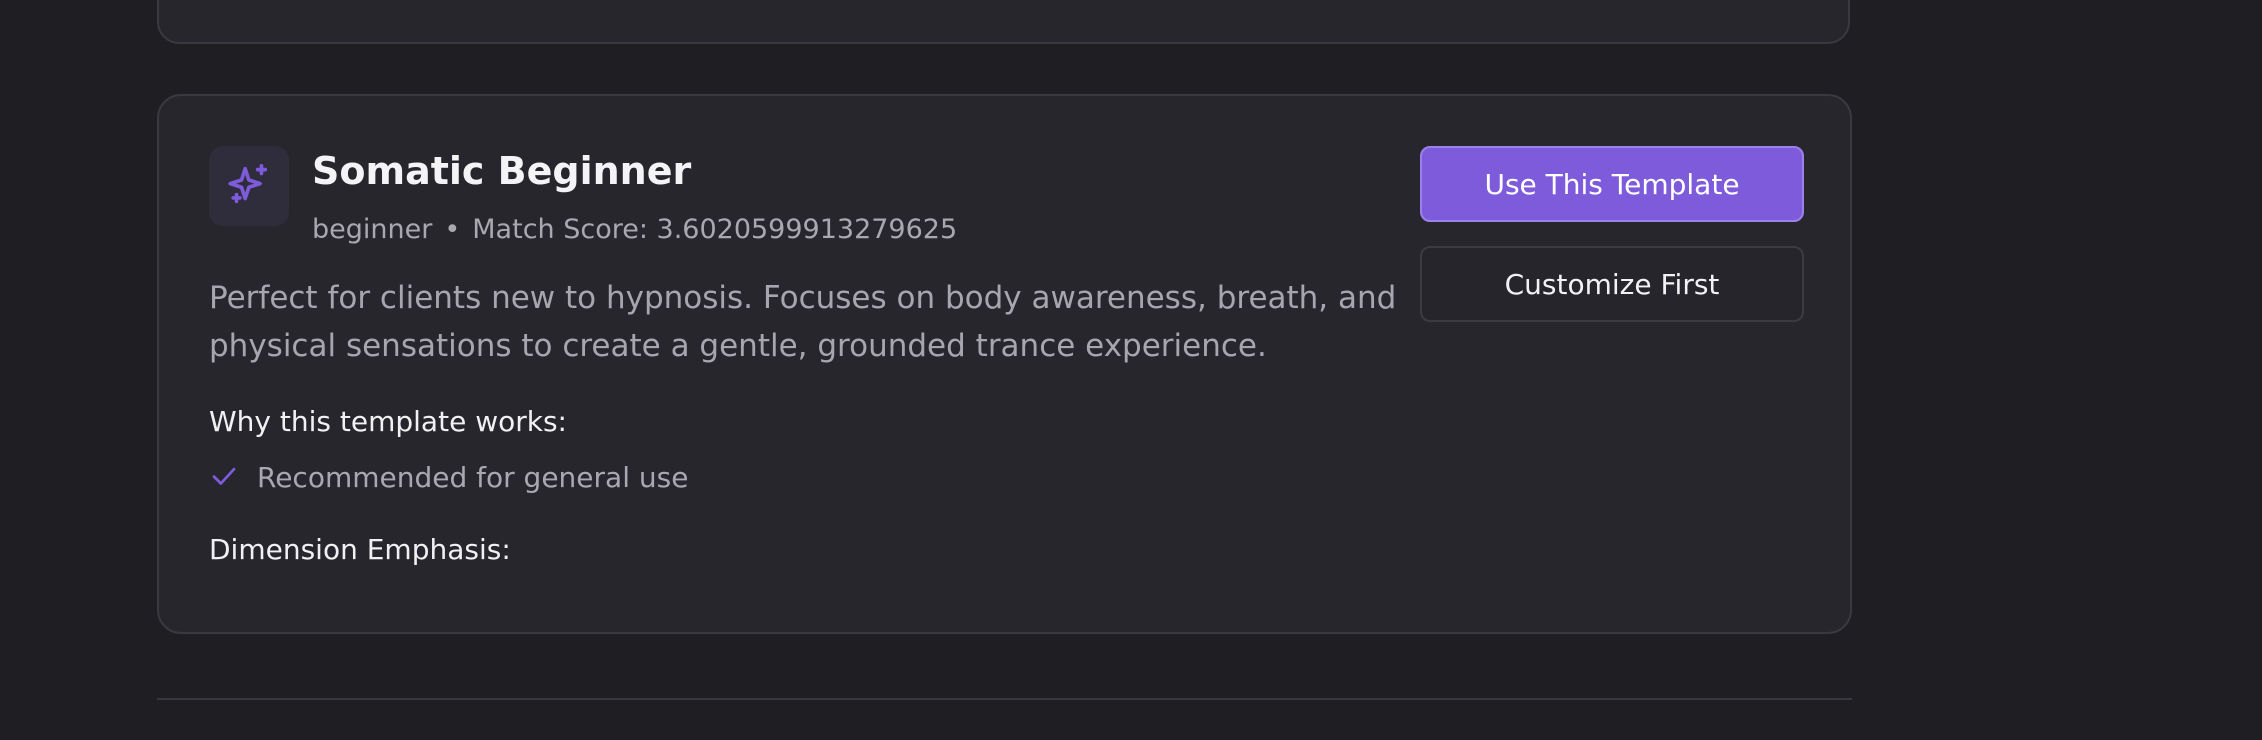 The width and height of the screenshot is (2262, 740). I want to click on template-meta: beginner • Match Score: 3.6020599913279625, so click(634, 230).